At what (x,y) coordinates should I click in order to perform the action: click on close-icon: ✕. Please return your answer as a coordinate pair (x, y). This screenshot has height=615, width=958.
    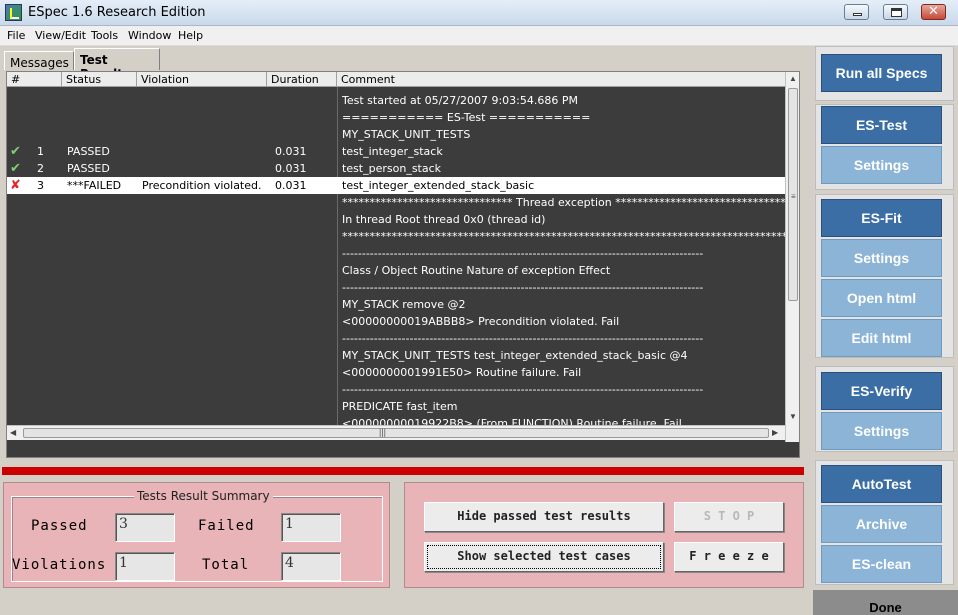
    Looking at the image, I should click on (933, 11).